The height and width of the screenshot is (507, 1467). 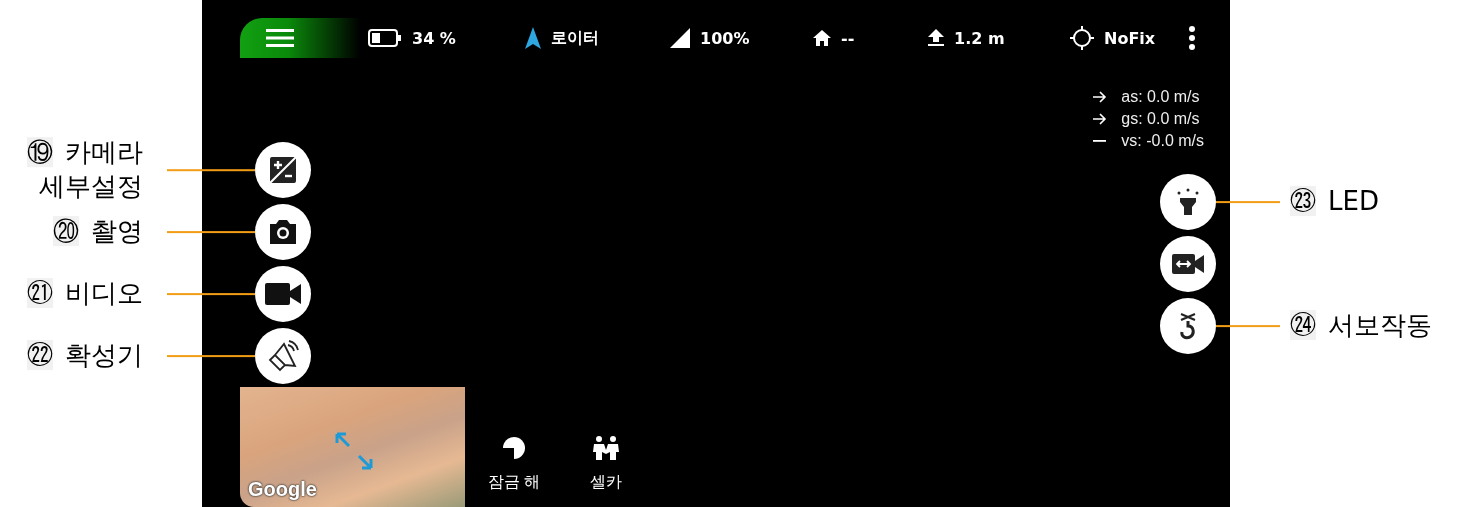 I want to click on camera-switch-icon, so click(x=1188, y=264).